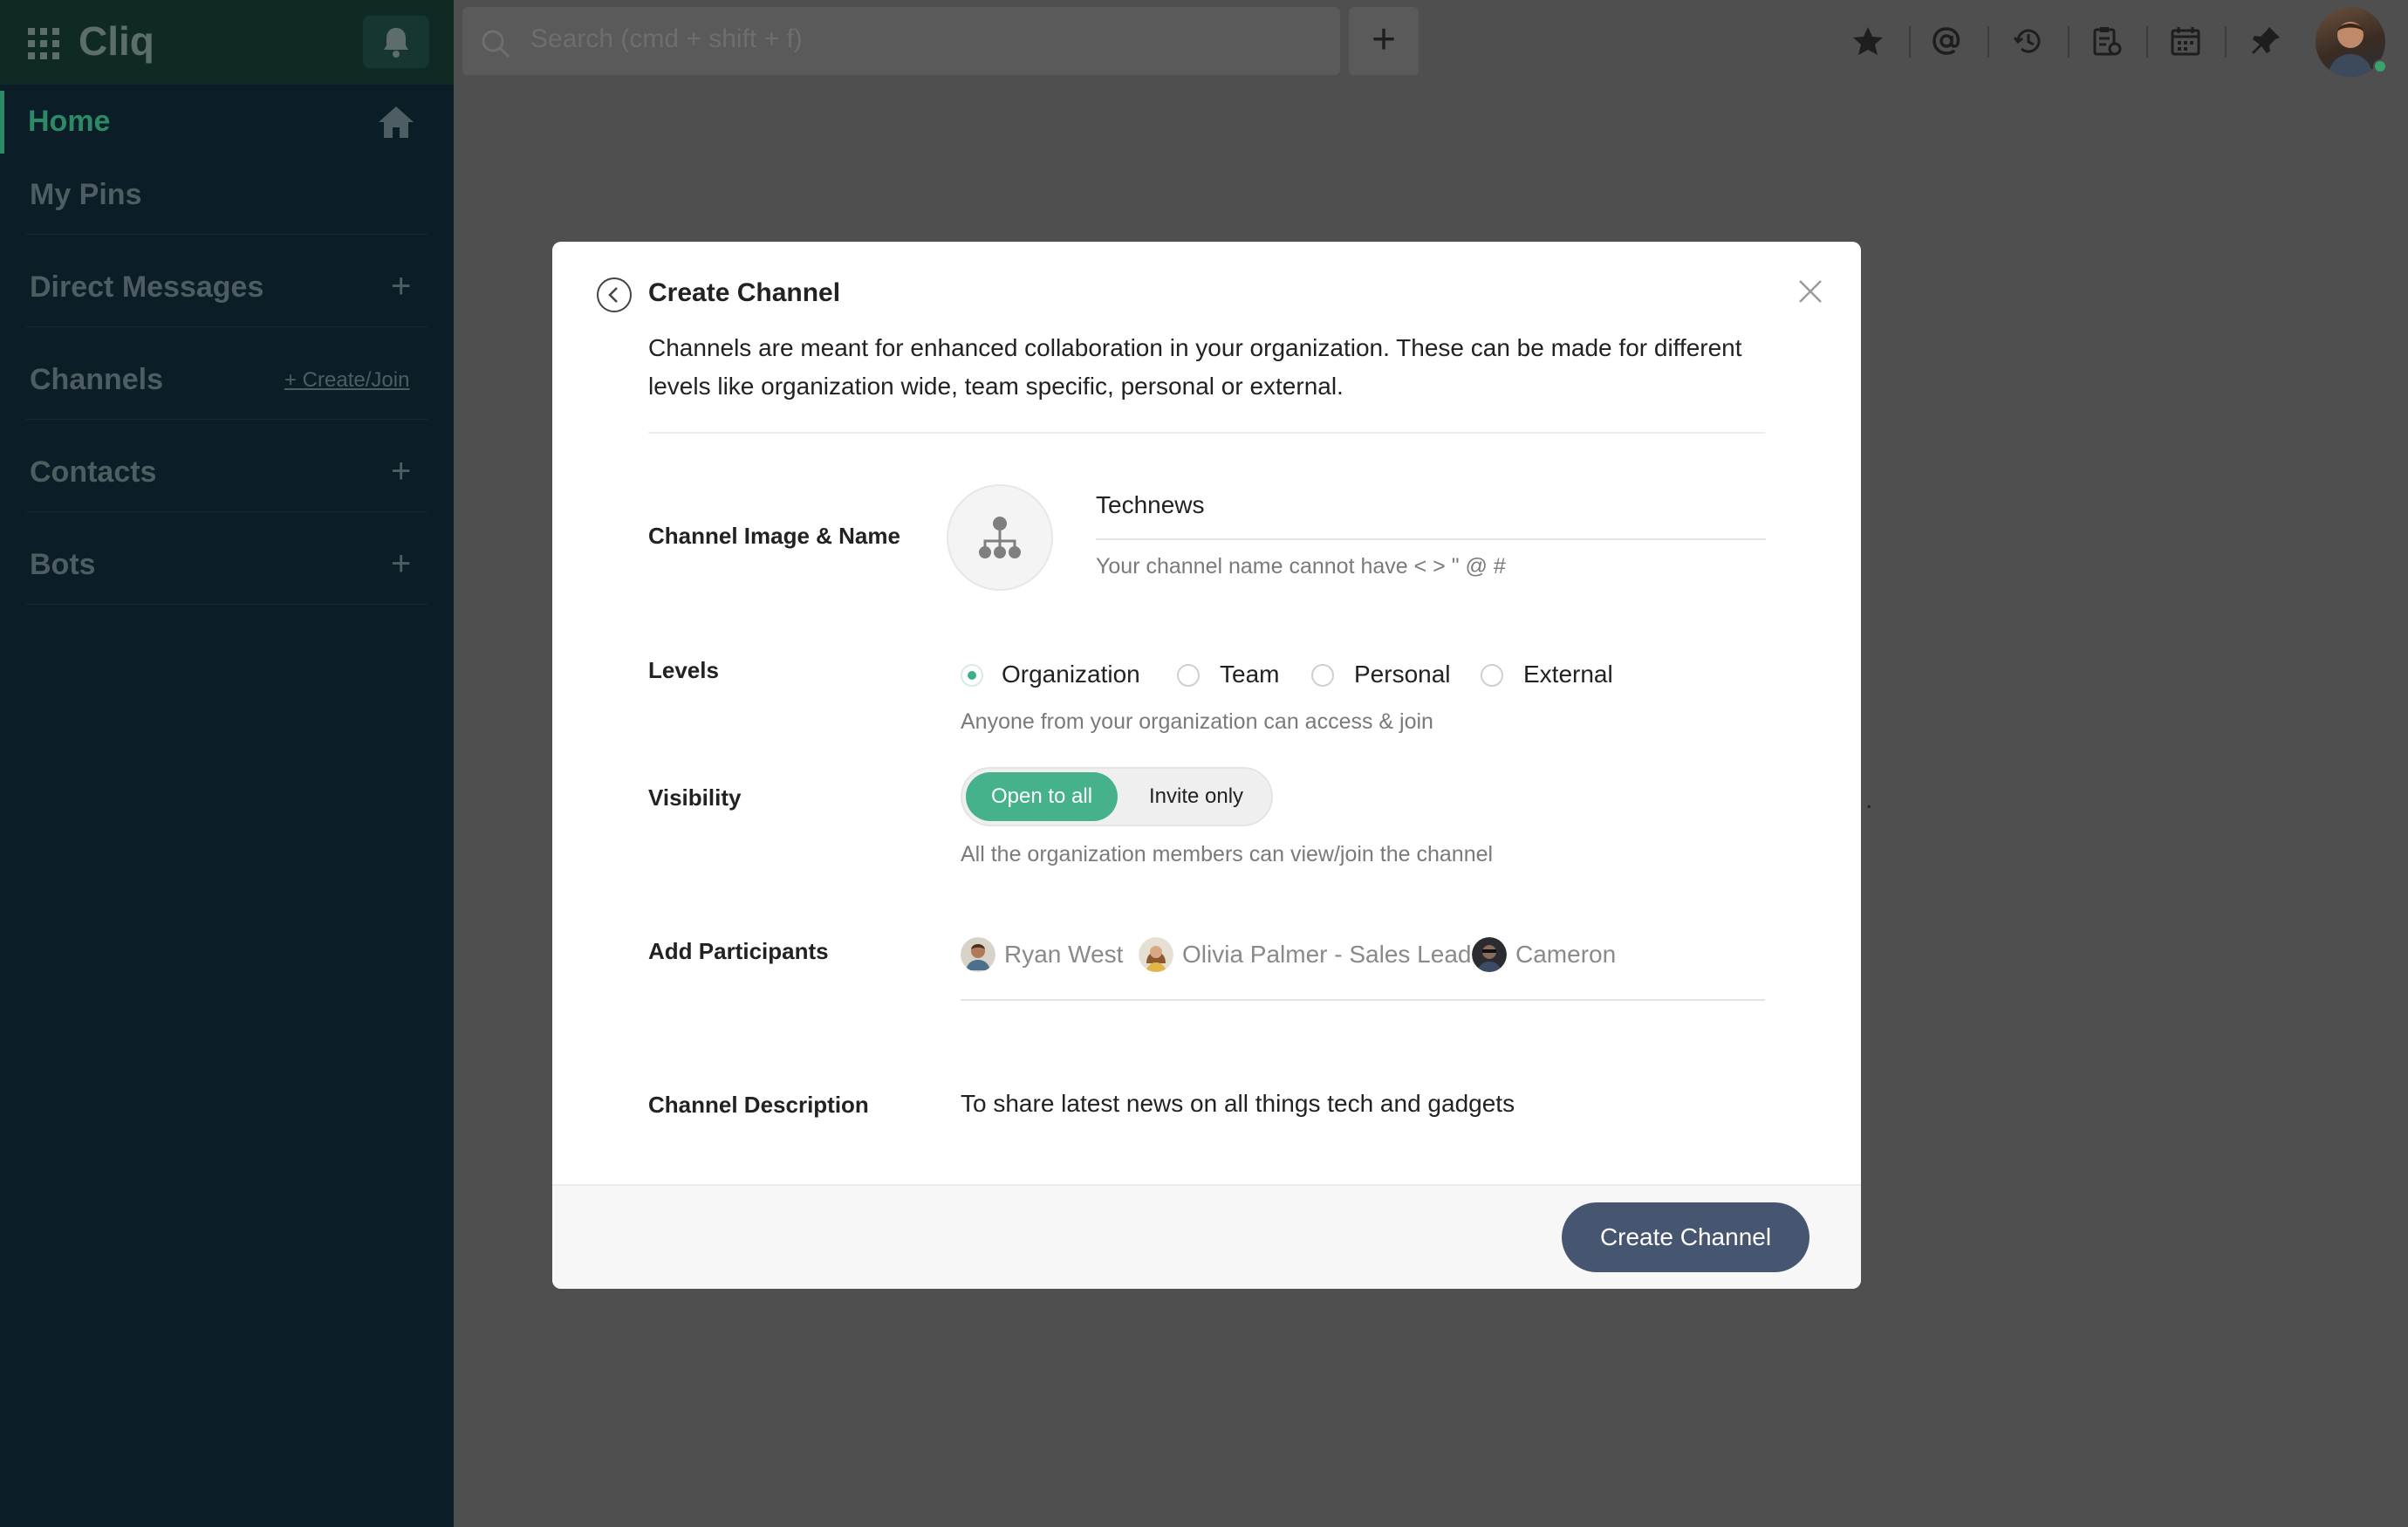 The width and height of the screenshot is (2408, 1527). I want to click on participants-underline, so click(1363, 1000).